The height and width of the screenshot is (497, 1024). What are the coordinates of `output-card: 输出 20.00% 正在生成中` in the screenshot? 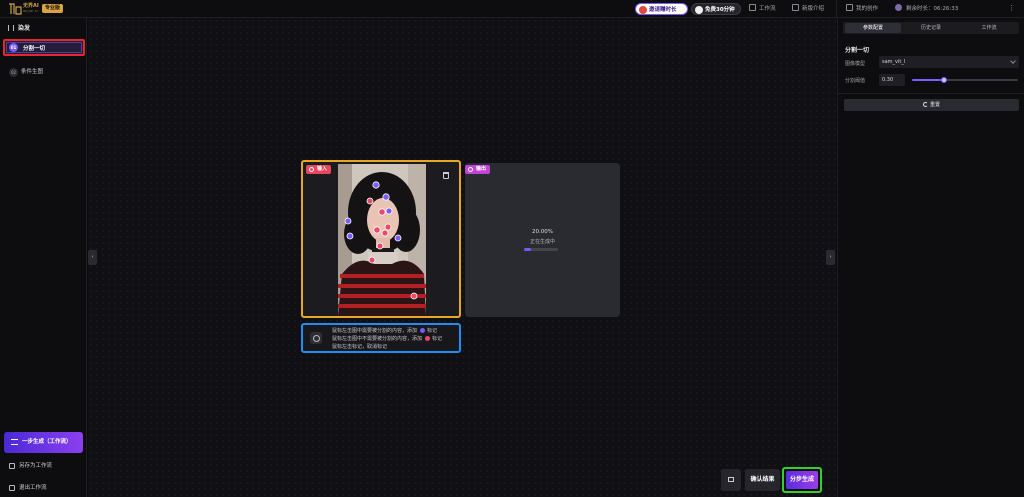 It's located at (542, 240).